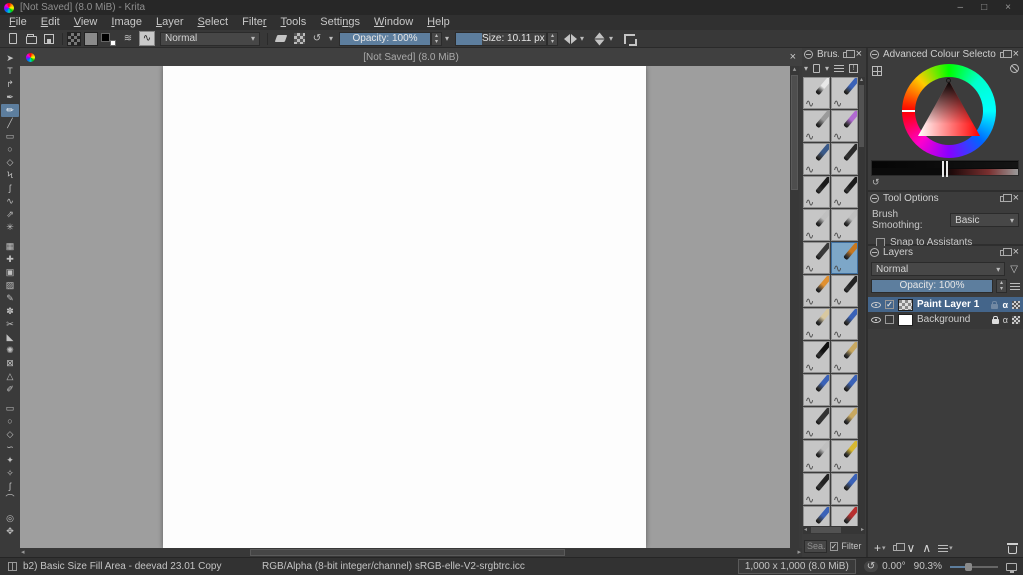  What do you see at coordinates (411, 57) in the screenshot?
I see `subwindow-titlebar: [Not Saved] (8.0 MiB) ×` at bounding box center [411, 57].